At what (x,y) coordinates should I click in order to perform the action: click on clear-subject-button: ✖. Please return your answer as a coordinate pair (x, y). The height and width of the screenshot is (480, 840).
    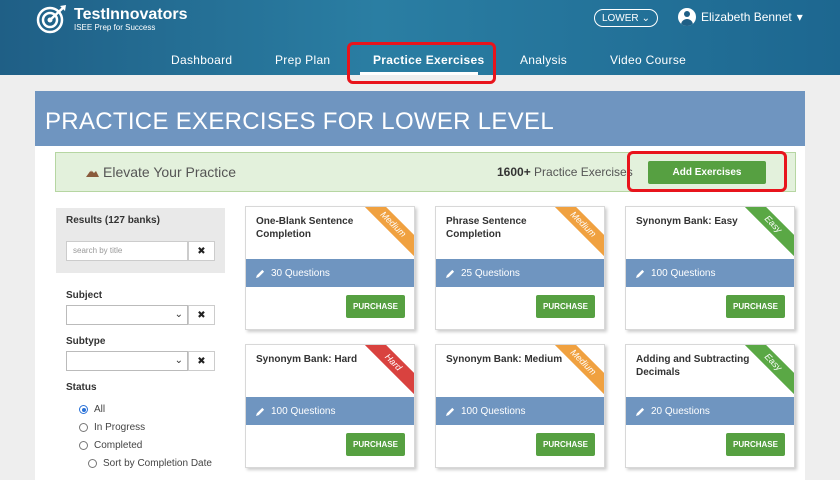
    Looking at the image, I should click on (201, 315).